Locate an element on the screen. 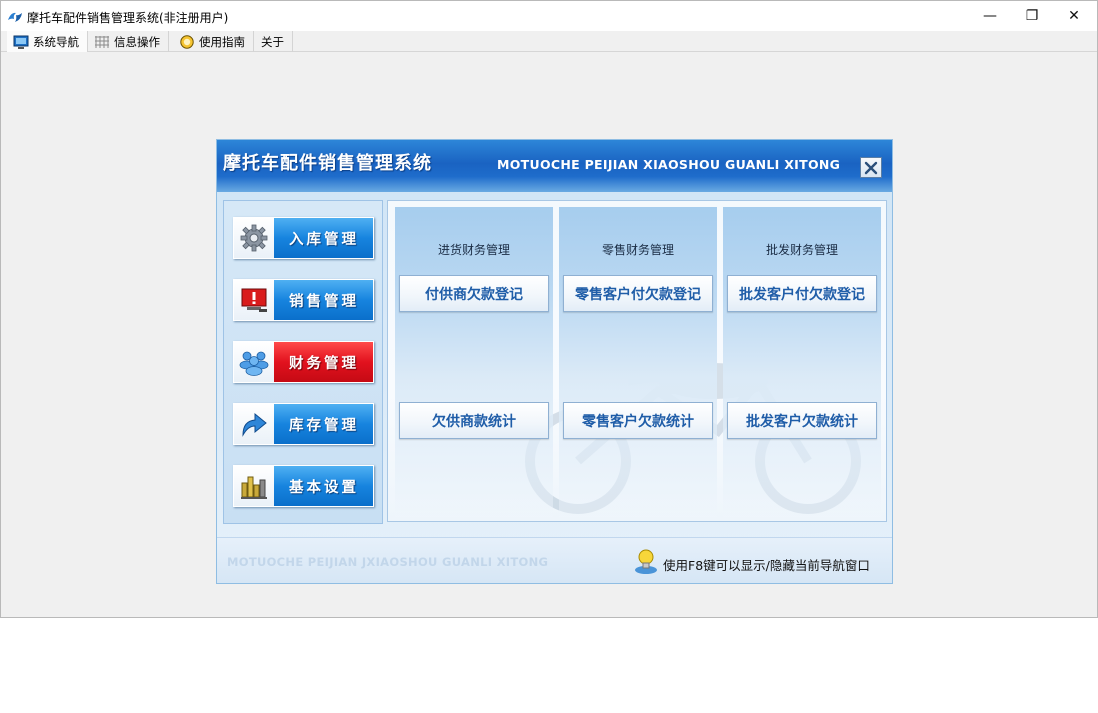  footer-tip-text: 使用F8键可以显示/隐藏当前导航窗口 is located at coordinates (766, 565).